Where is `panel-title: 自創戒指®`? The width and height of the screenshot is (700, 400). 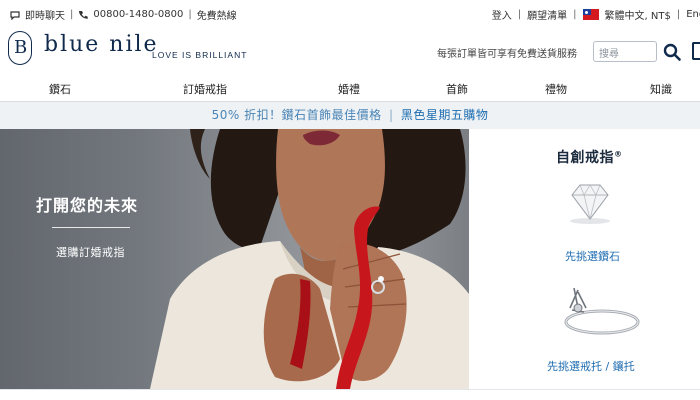 panel-title: 自創戒指® is located at coordinates (589, 157).